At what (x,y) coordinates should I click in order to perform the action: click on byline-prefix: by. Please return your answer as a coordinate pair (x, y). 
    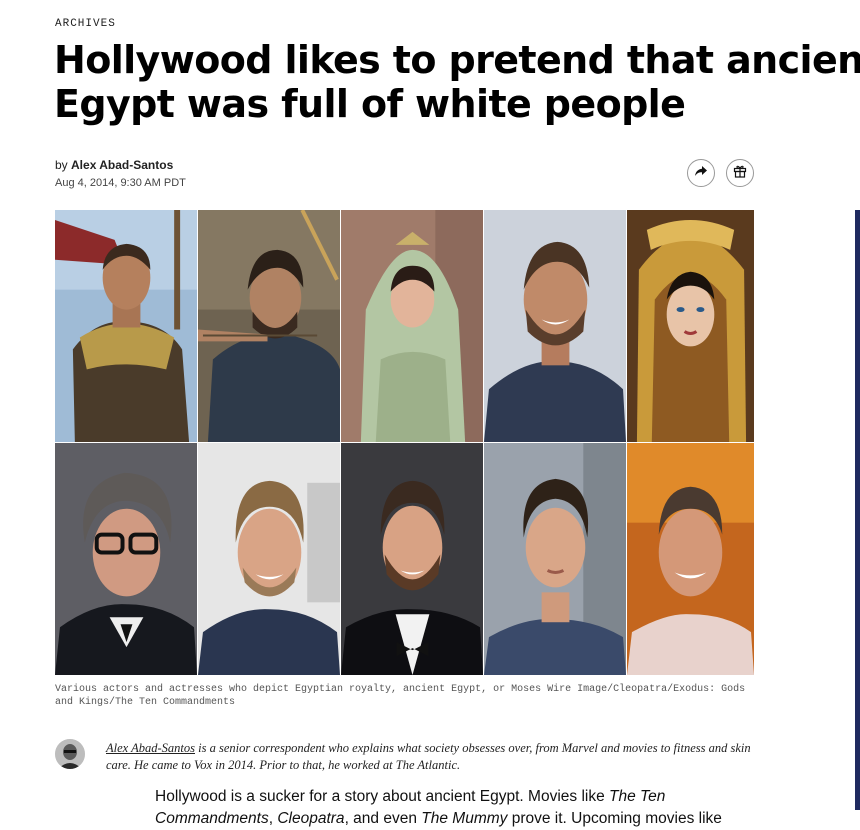
    Looking at the image, I should click on (63, 165).